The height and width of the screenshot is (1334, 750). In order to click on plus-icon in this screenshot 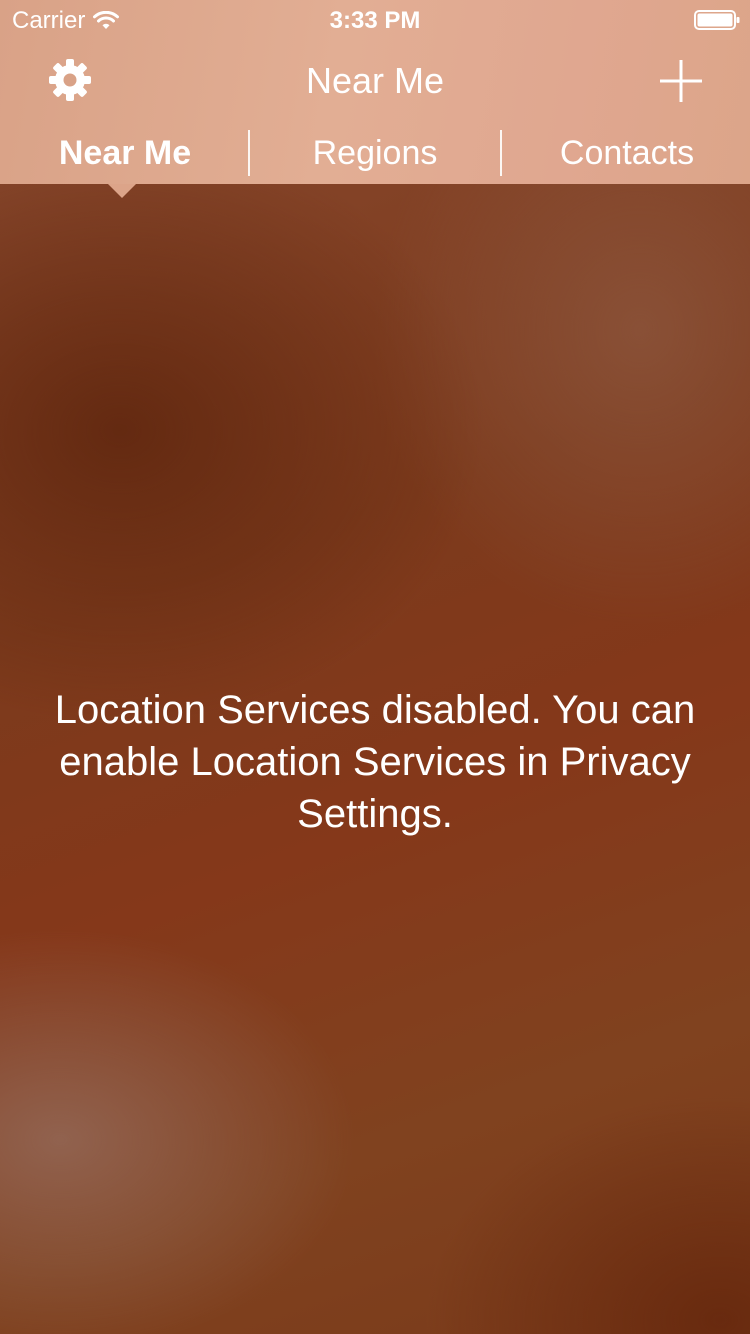, I will do `click(681, 81)`.